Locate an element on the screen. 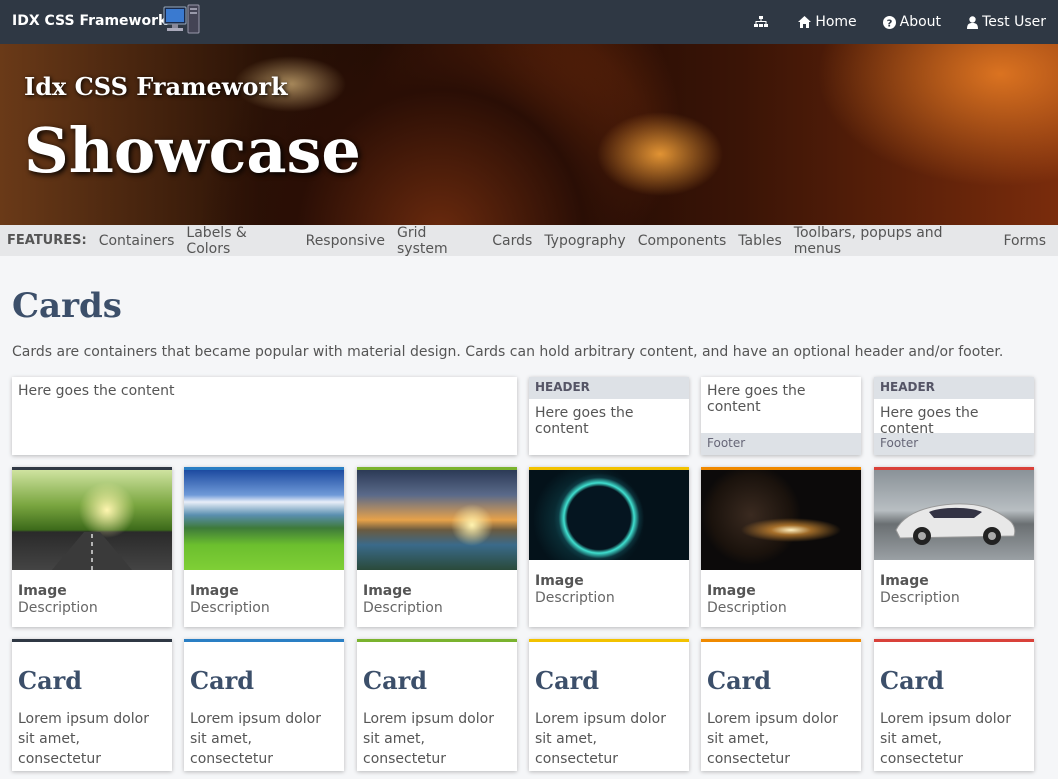 Image resolution: width=1058 pixels, height=779 pixels. home-icon is located at coordinates (805, 22).